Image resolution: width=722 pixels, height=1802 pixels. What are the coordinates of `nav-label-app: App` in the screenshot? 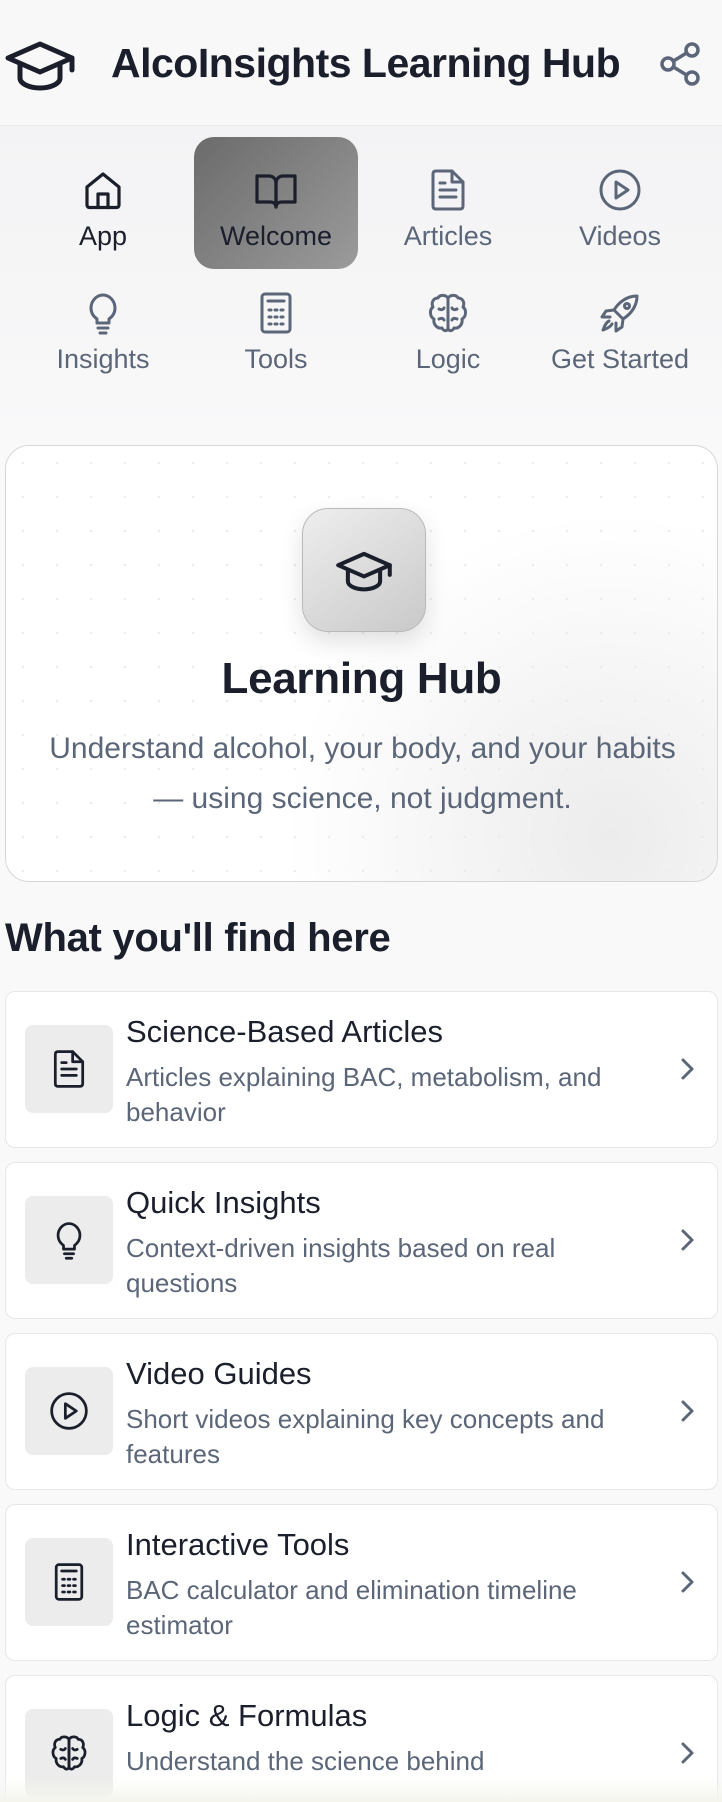 It's located at (103, 236).